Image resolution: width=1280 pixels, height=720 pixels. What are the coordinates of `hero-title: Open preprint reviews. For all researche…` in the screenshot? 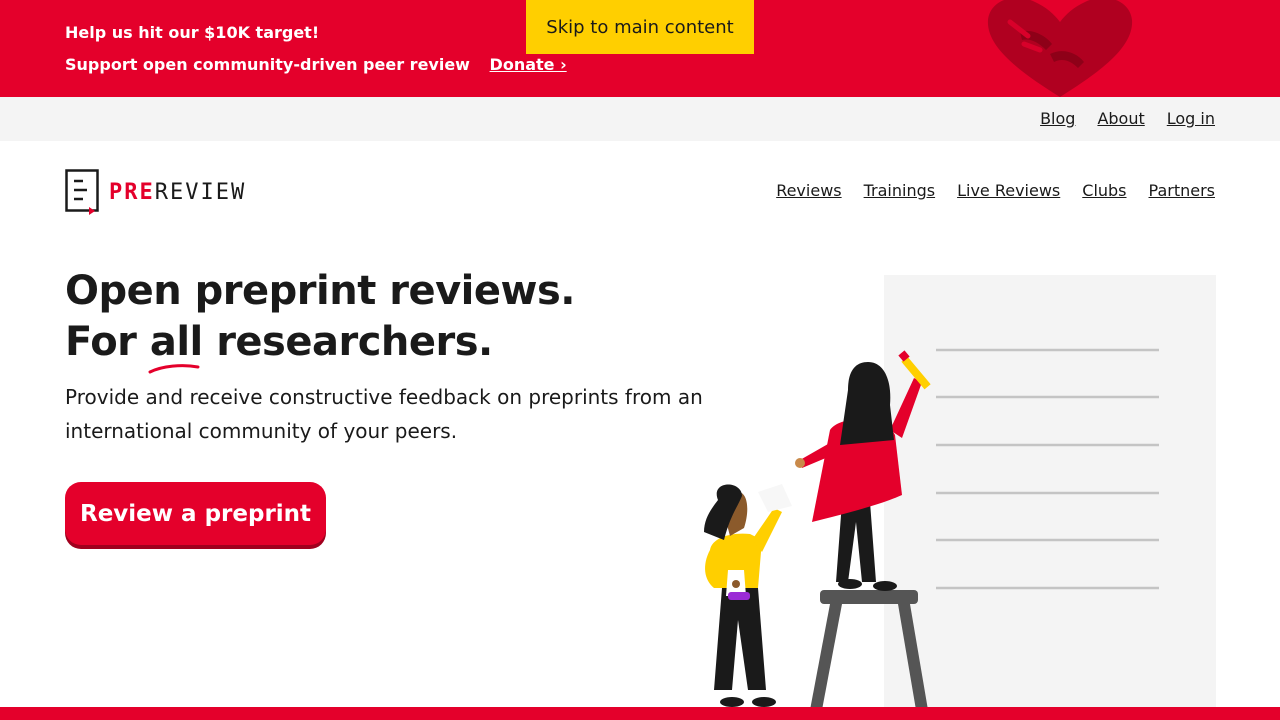 It's located at (320, 320).